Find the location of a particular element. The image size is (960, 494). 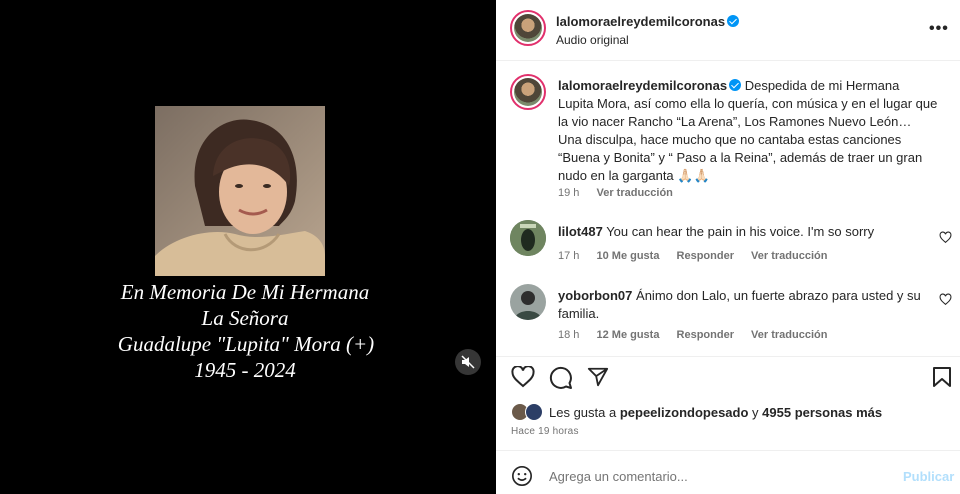

emoji-icon is located at coordinates (522, 476).